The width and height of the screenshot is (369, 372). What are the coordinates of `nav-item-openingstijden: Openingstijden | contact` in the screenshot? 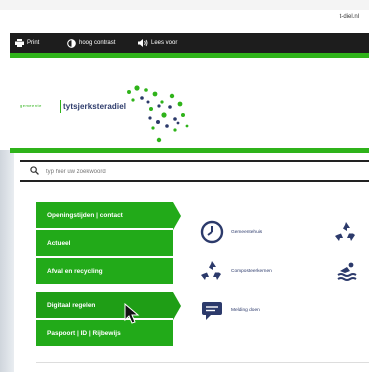 It's located at (108, 216).